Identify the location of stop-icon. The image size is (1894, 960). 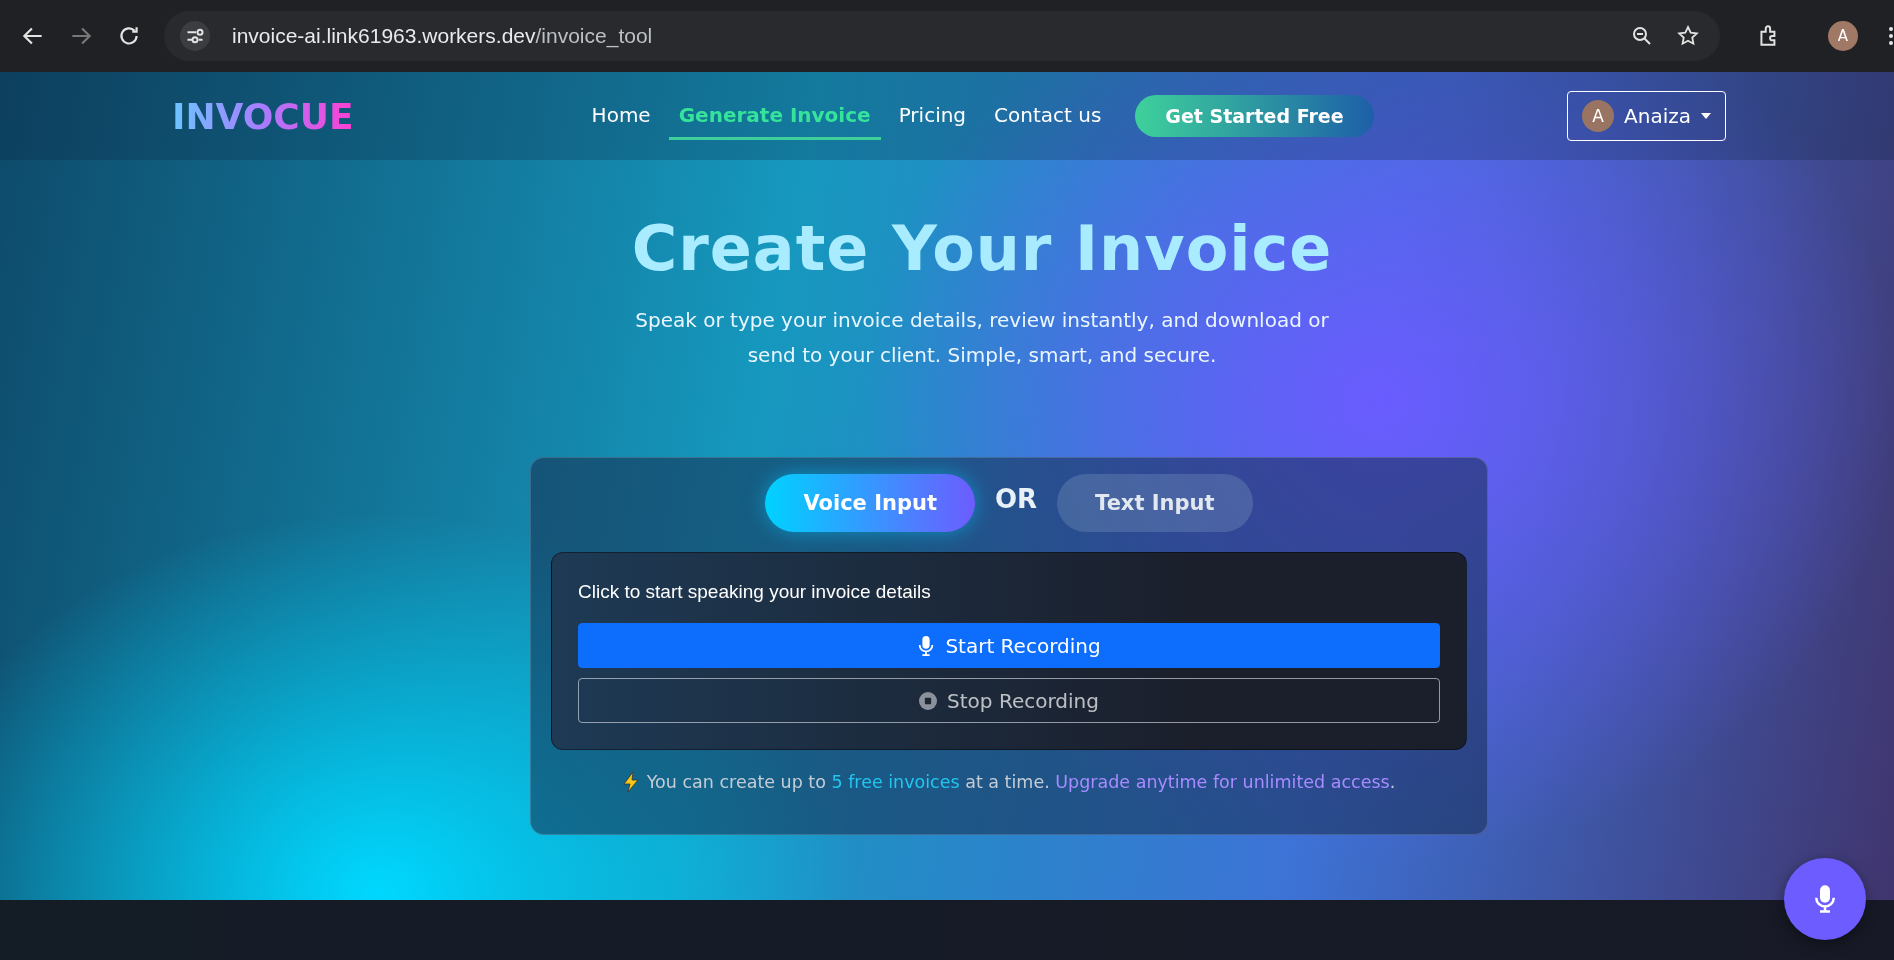
(928, 700).